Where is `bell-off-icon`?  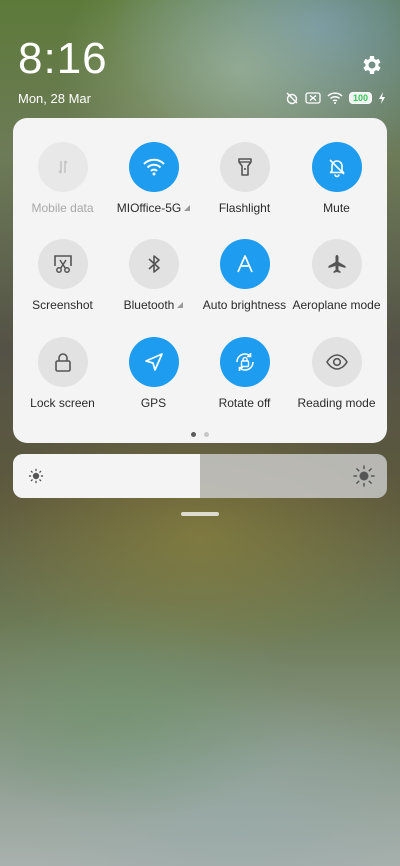
bell-off-icon is located at coordinates (336, 167).